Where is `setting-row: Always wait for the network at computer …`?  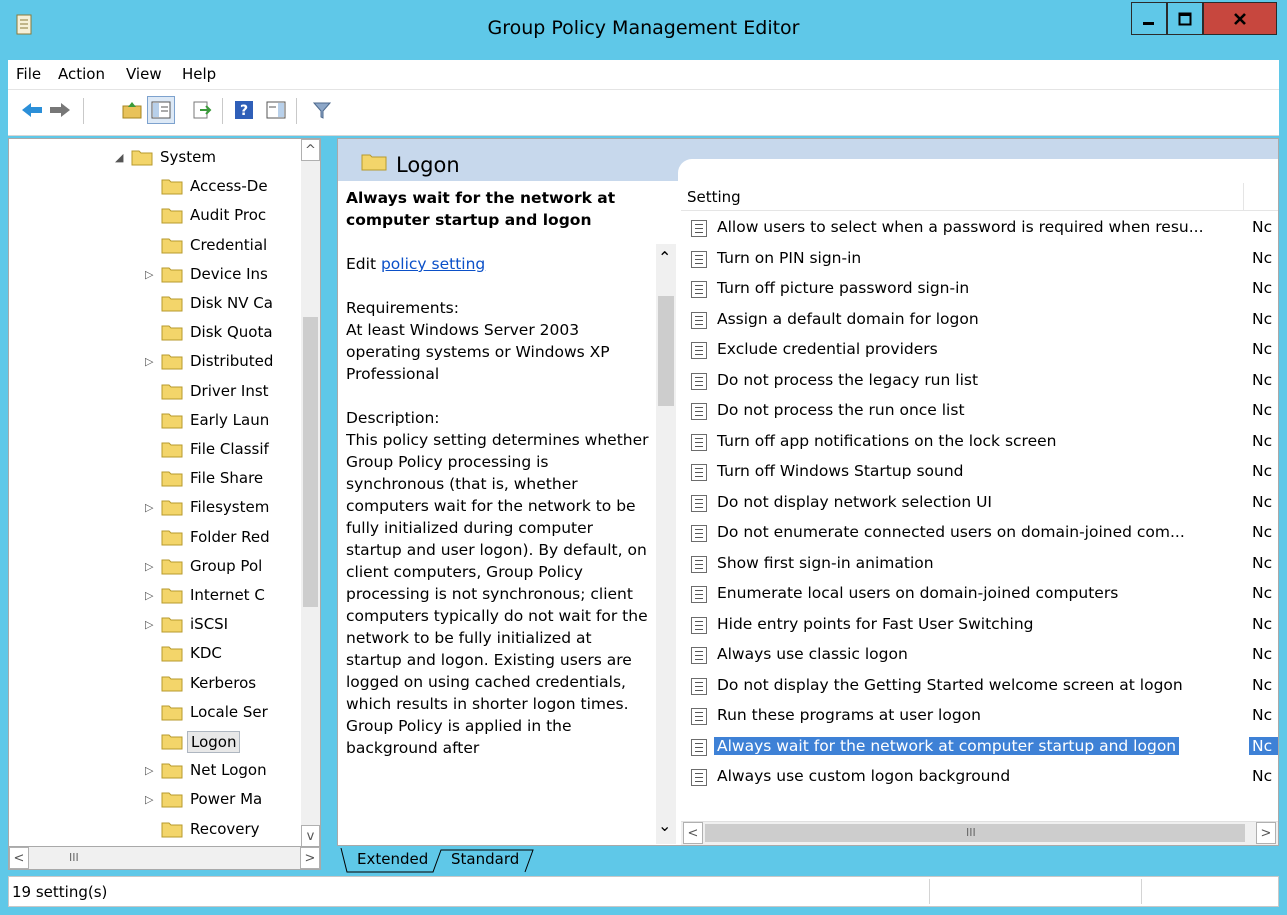
setting-row: Always wait for the network at computer … is located at coordinates (981, 747).